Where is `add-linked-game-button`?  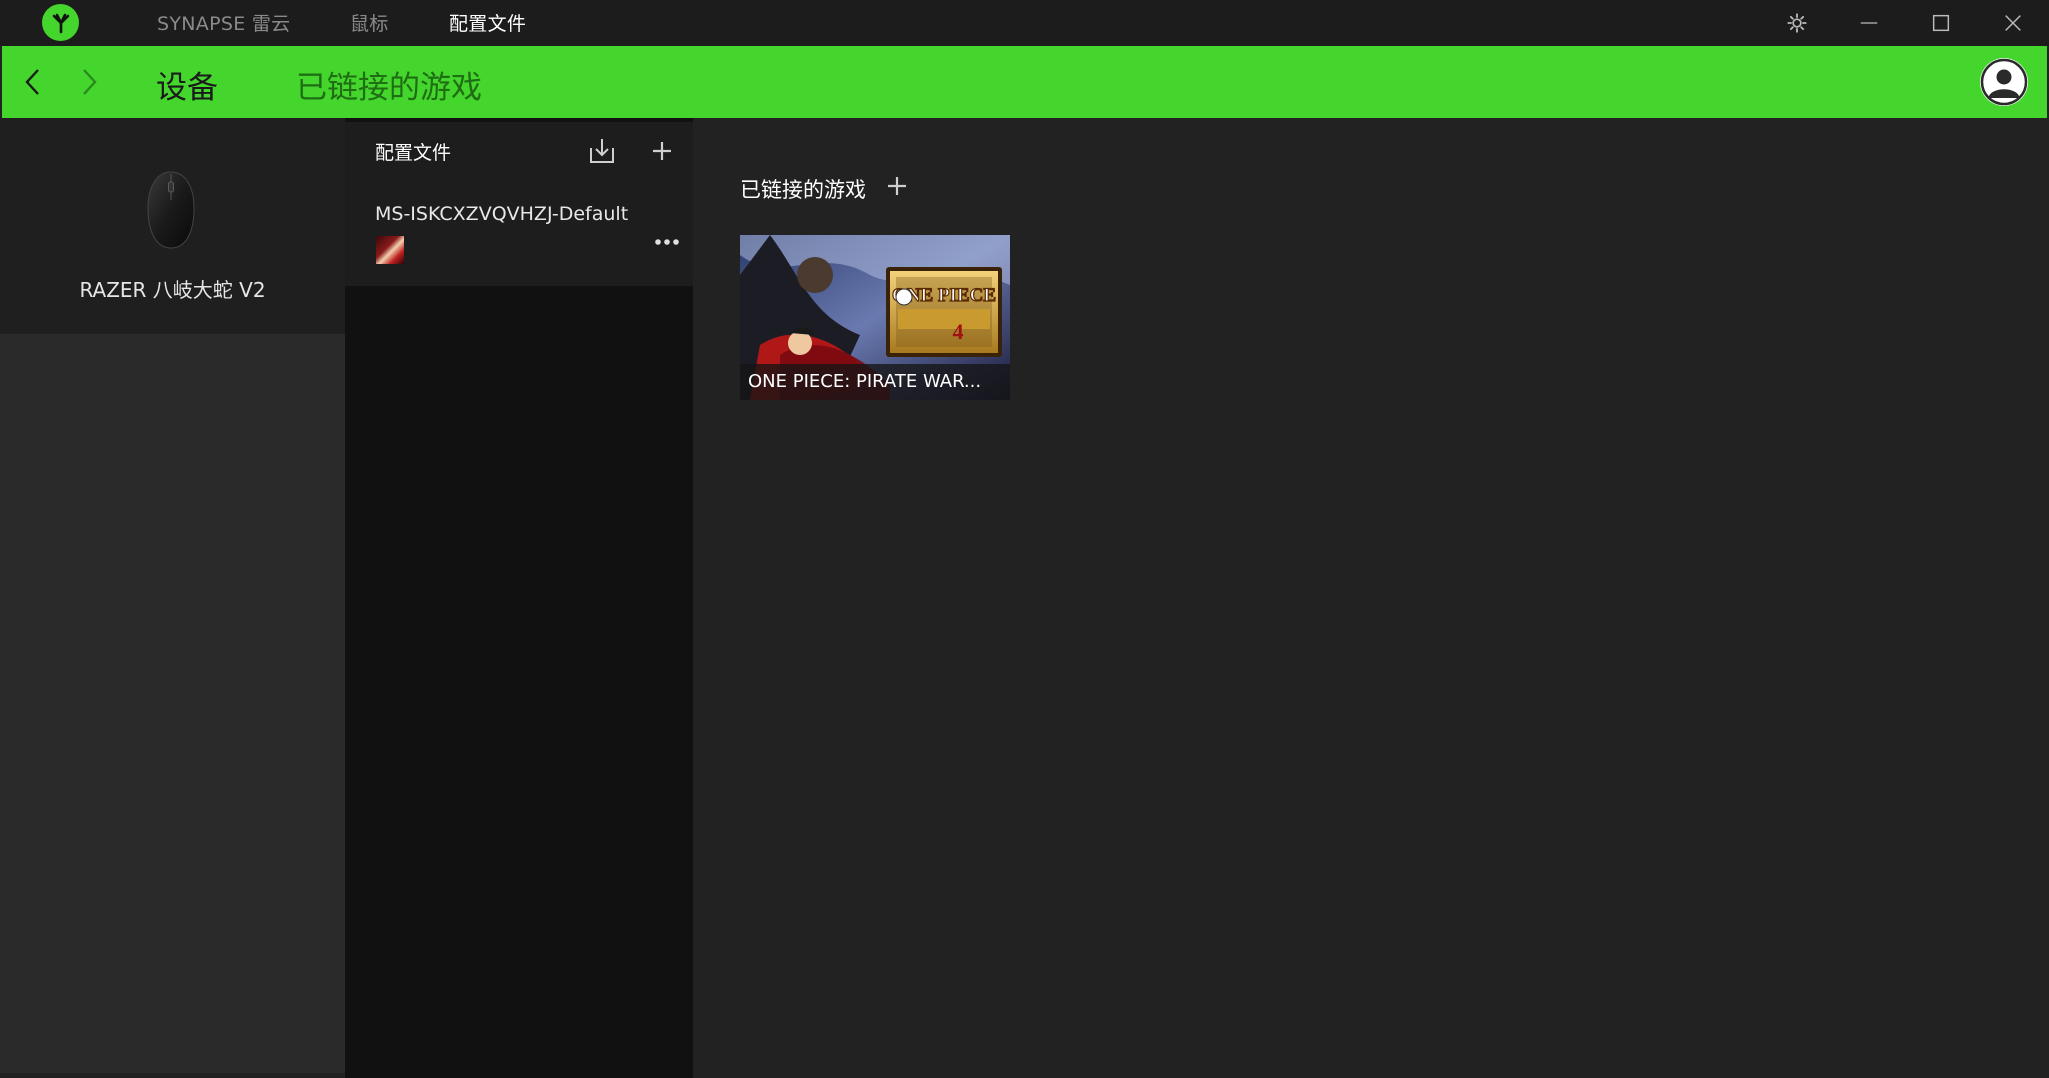 add-linked-game-button is located at coordinates (897, 186).